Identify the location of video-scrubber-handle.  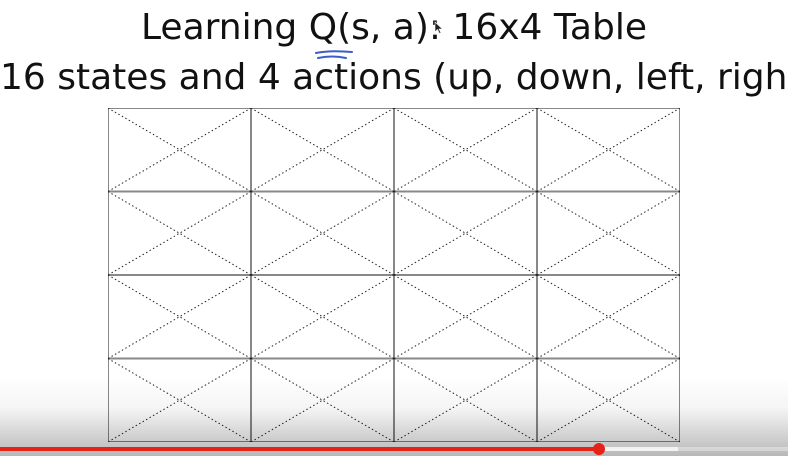
(598, 449).